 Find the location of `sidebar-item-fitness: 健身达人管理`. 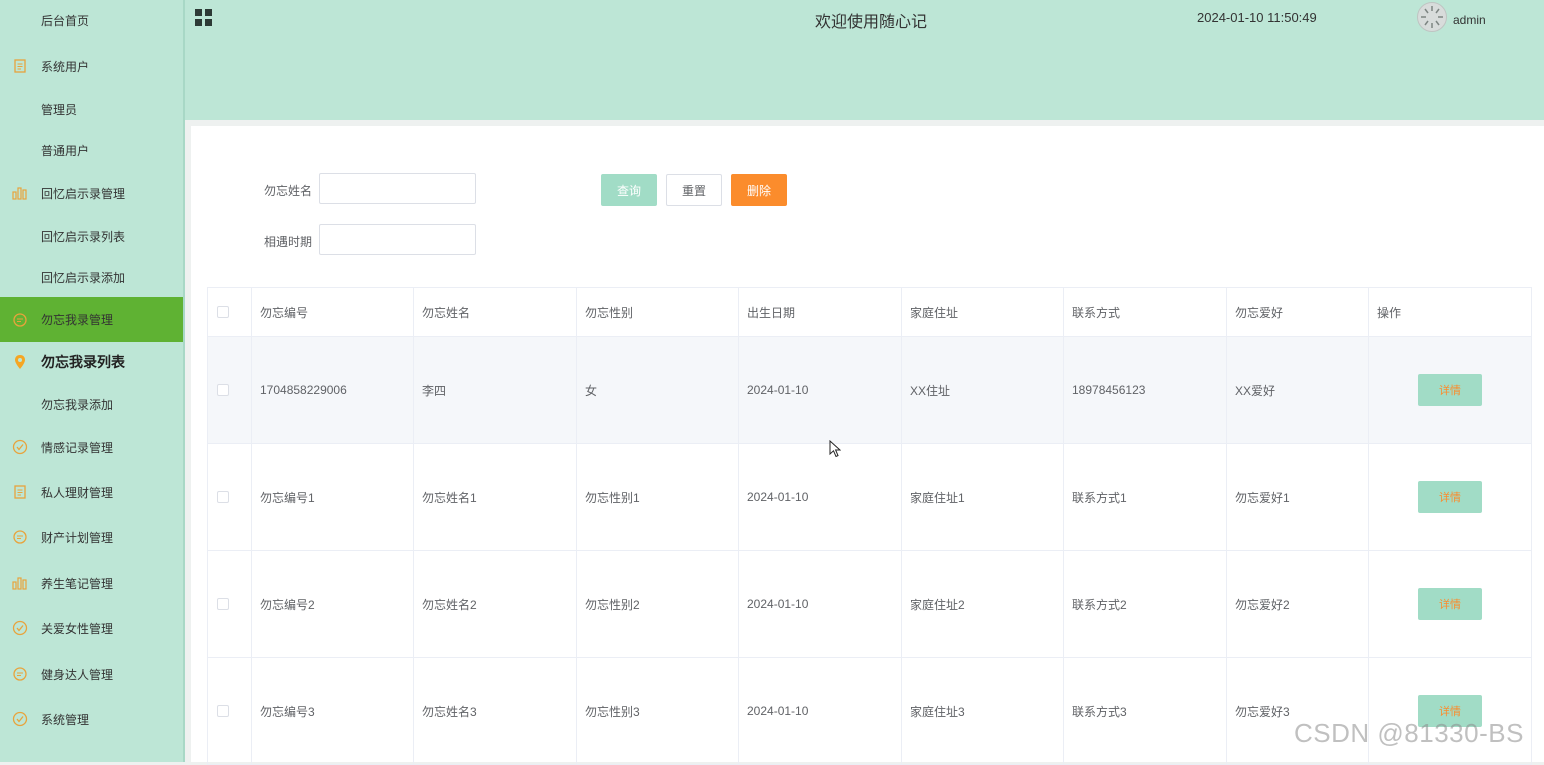

sidebar-item-fitness: 健身达人管理 is located at coordinates (91, 674).